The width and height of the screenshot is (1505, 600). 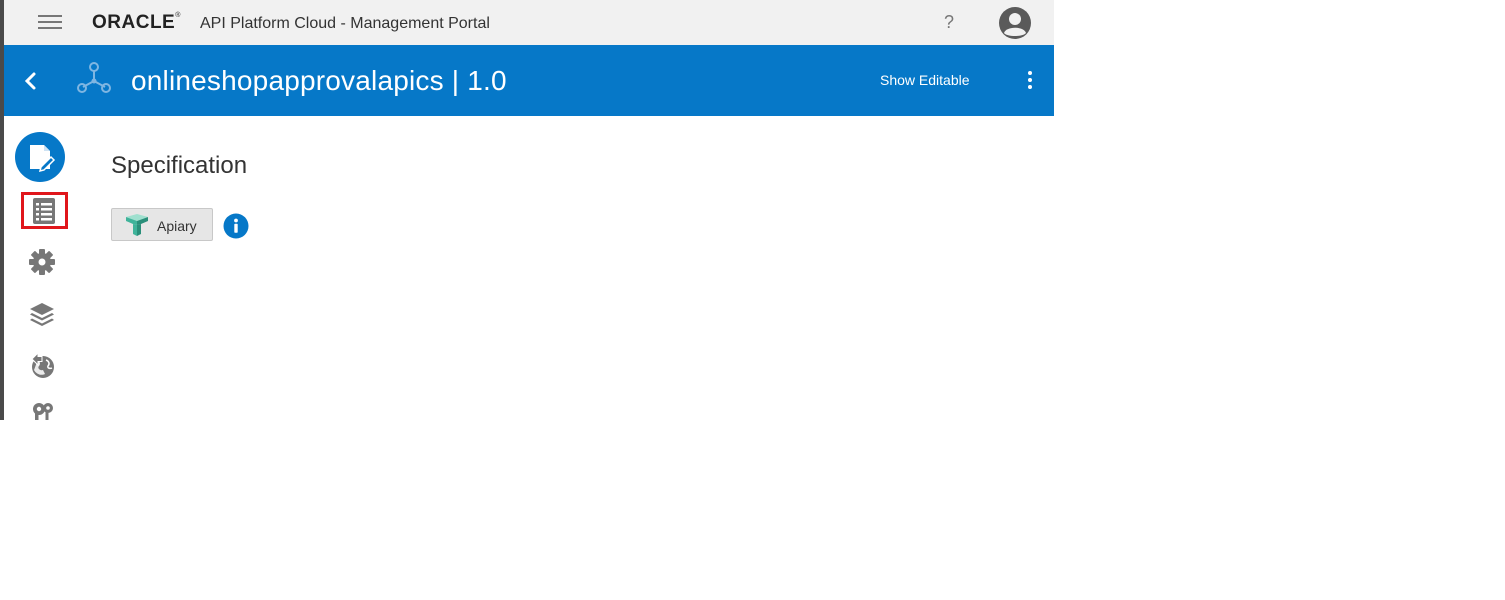 I want to click on sidebar-item-grants, so click(x=43, y=410).